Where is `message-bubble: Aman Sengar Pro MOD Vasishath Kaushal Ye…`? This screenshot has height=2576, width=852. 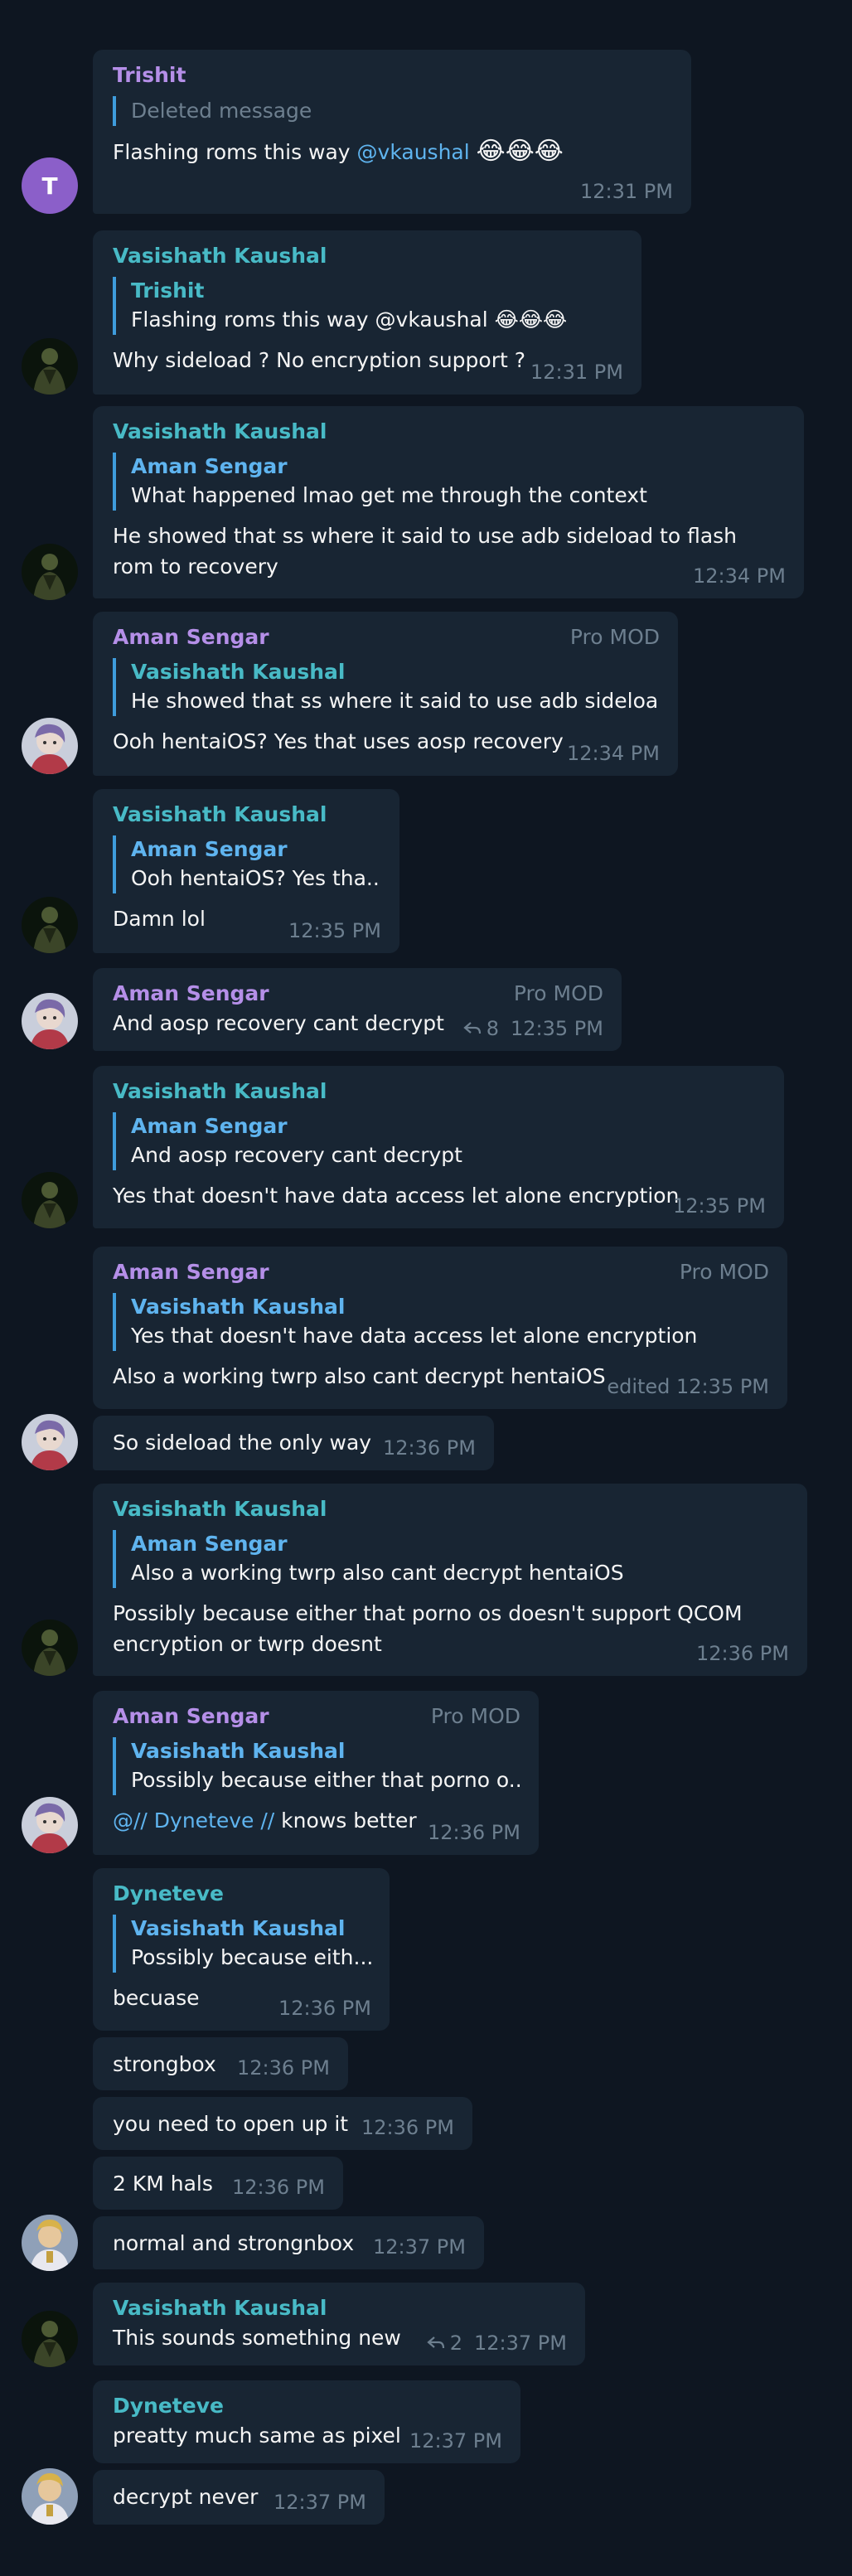 message-bubble: Aman Sengar Pro MOD Vasishath Kaushal Ye… is located at coordinates (440, 1328).